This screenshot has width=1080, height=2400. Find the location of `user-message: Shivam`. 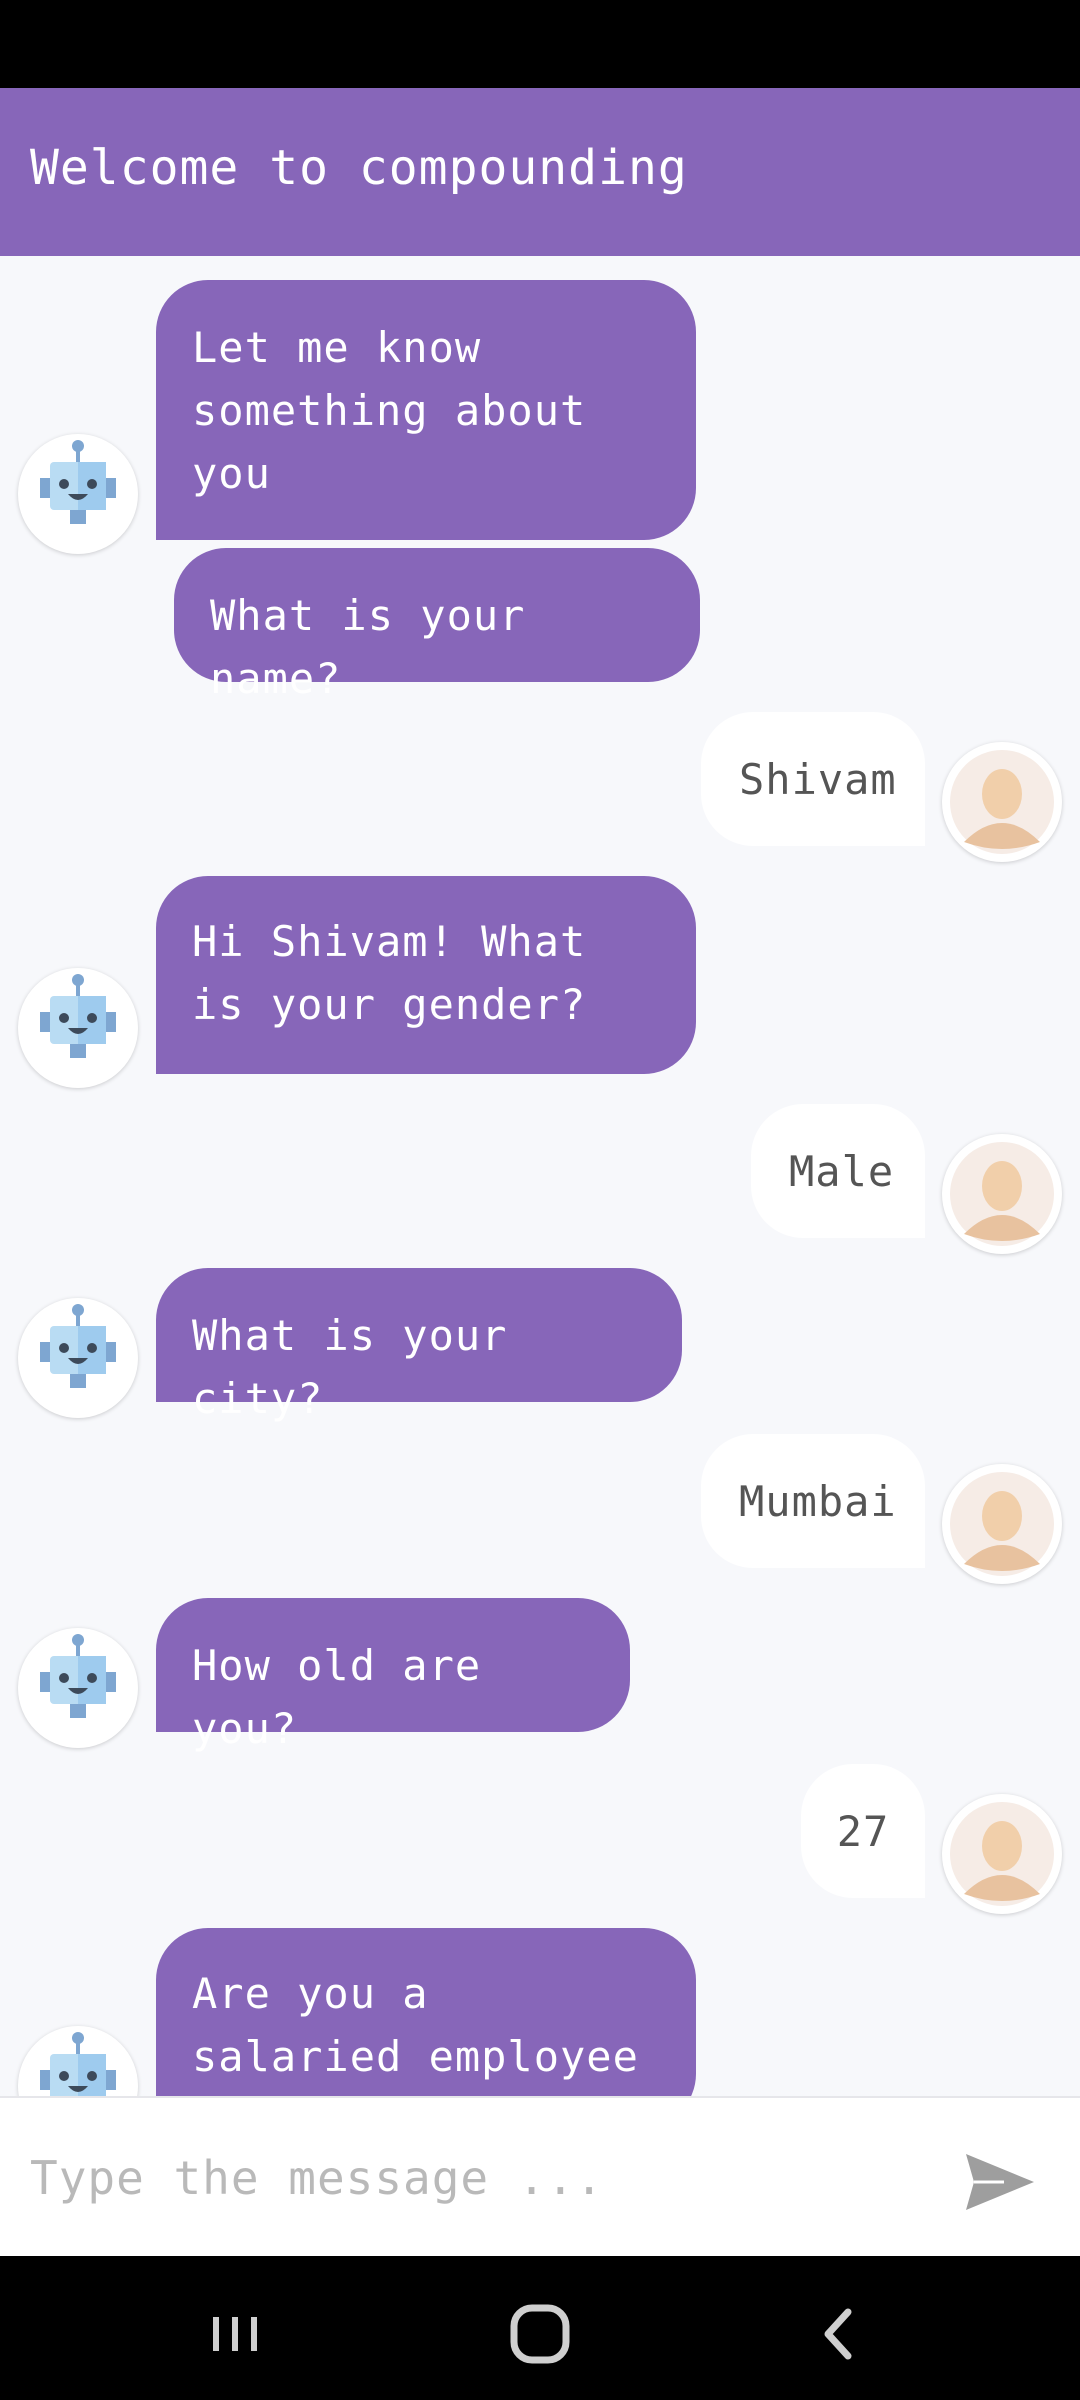

user-message: Shivam is located at coordinates (813, 779).